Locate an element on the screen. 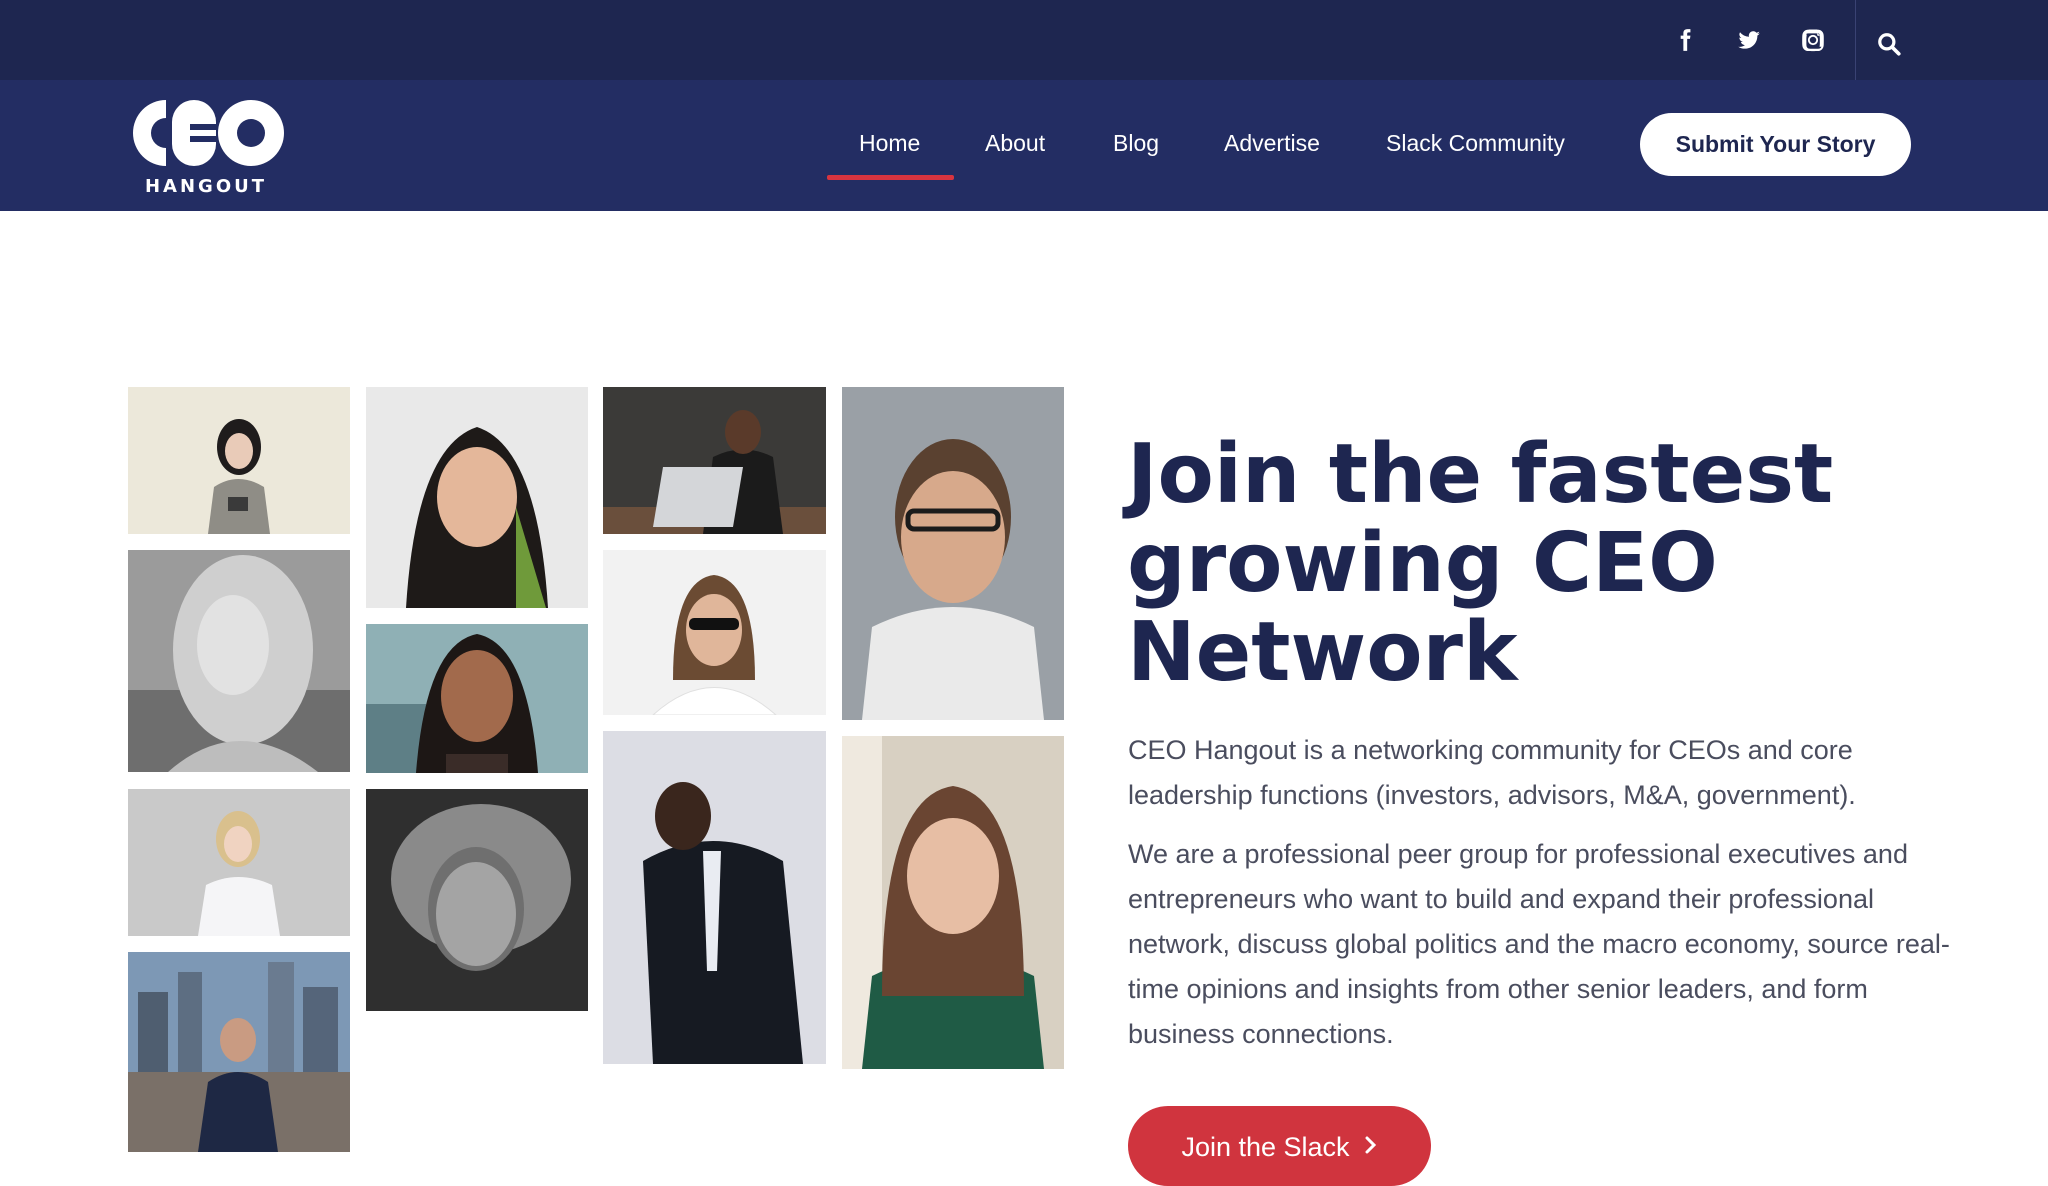  nav-slack-community: Slack Community is located at coordinates (1475, 143).